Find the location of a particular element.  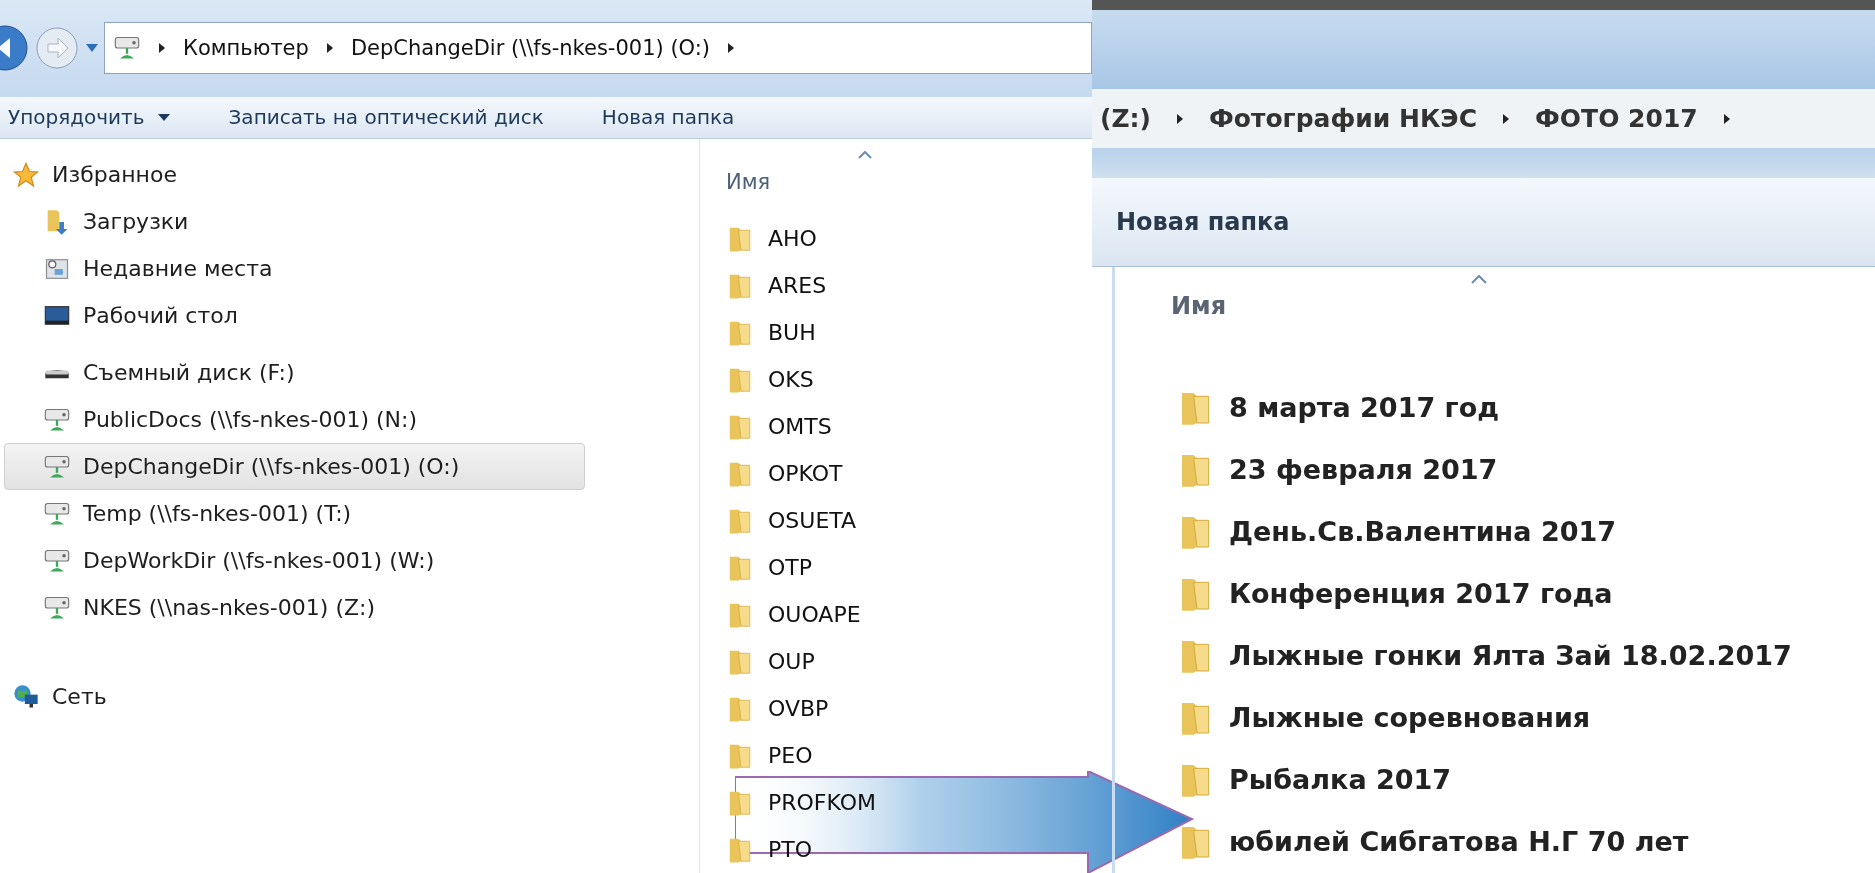

sidebar-item: DepWorkDir (\\fs-nkes-001) (W:) is located at coordinates (294, 560).